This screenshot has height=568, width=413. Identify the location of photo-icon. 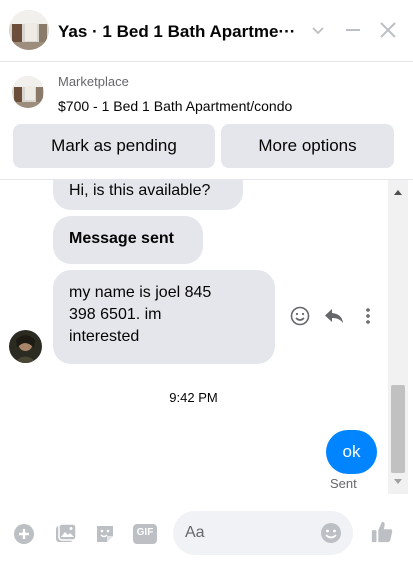
(66, 534).